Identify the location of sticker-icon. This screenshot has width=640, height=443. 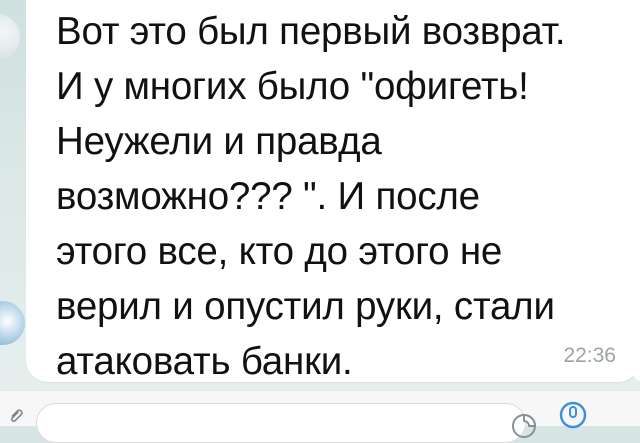
(524, 426).